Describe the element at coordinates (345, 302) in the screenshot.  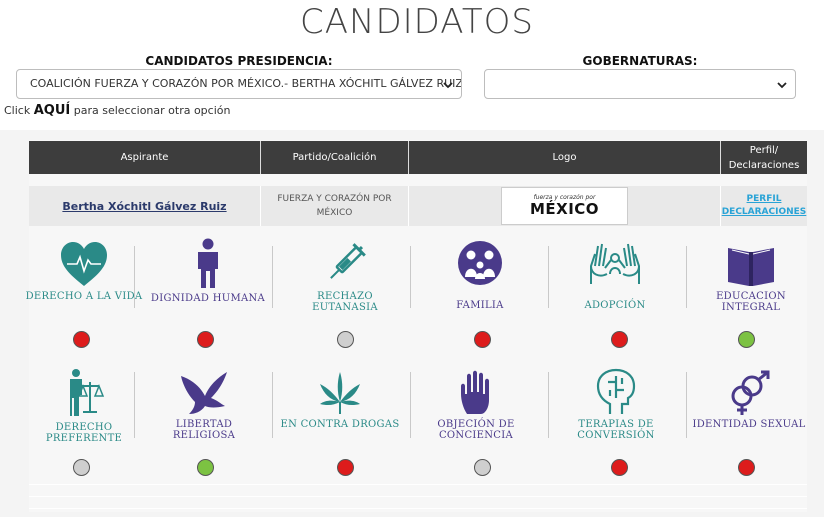
I see `issue-label: Rechazo Eutanasia` at that location.